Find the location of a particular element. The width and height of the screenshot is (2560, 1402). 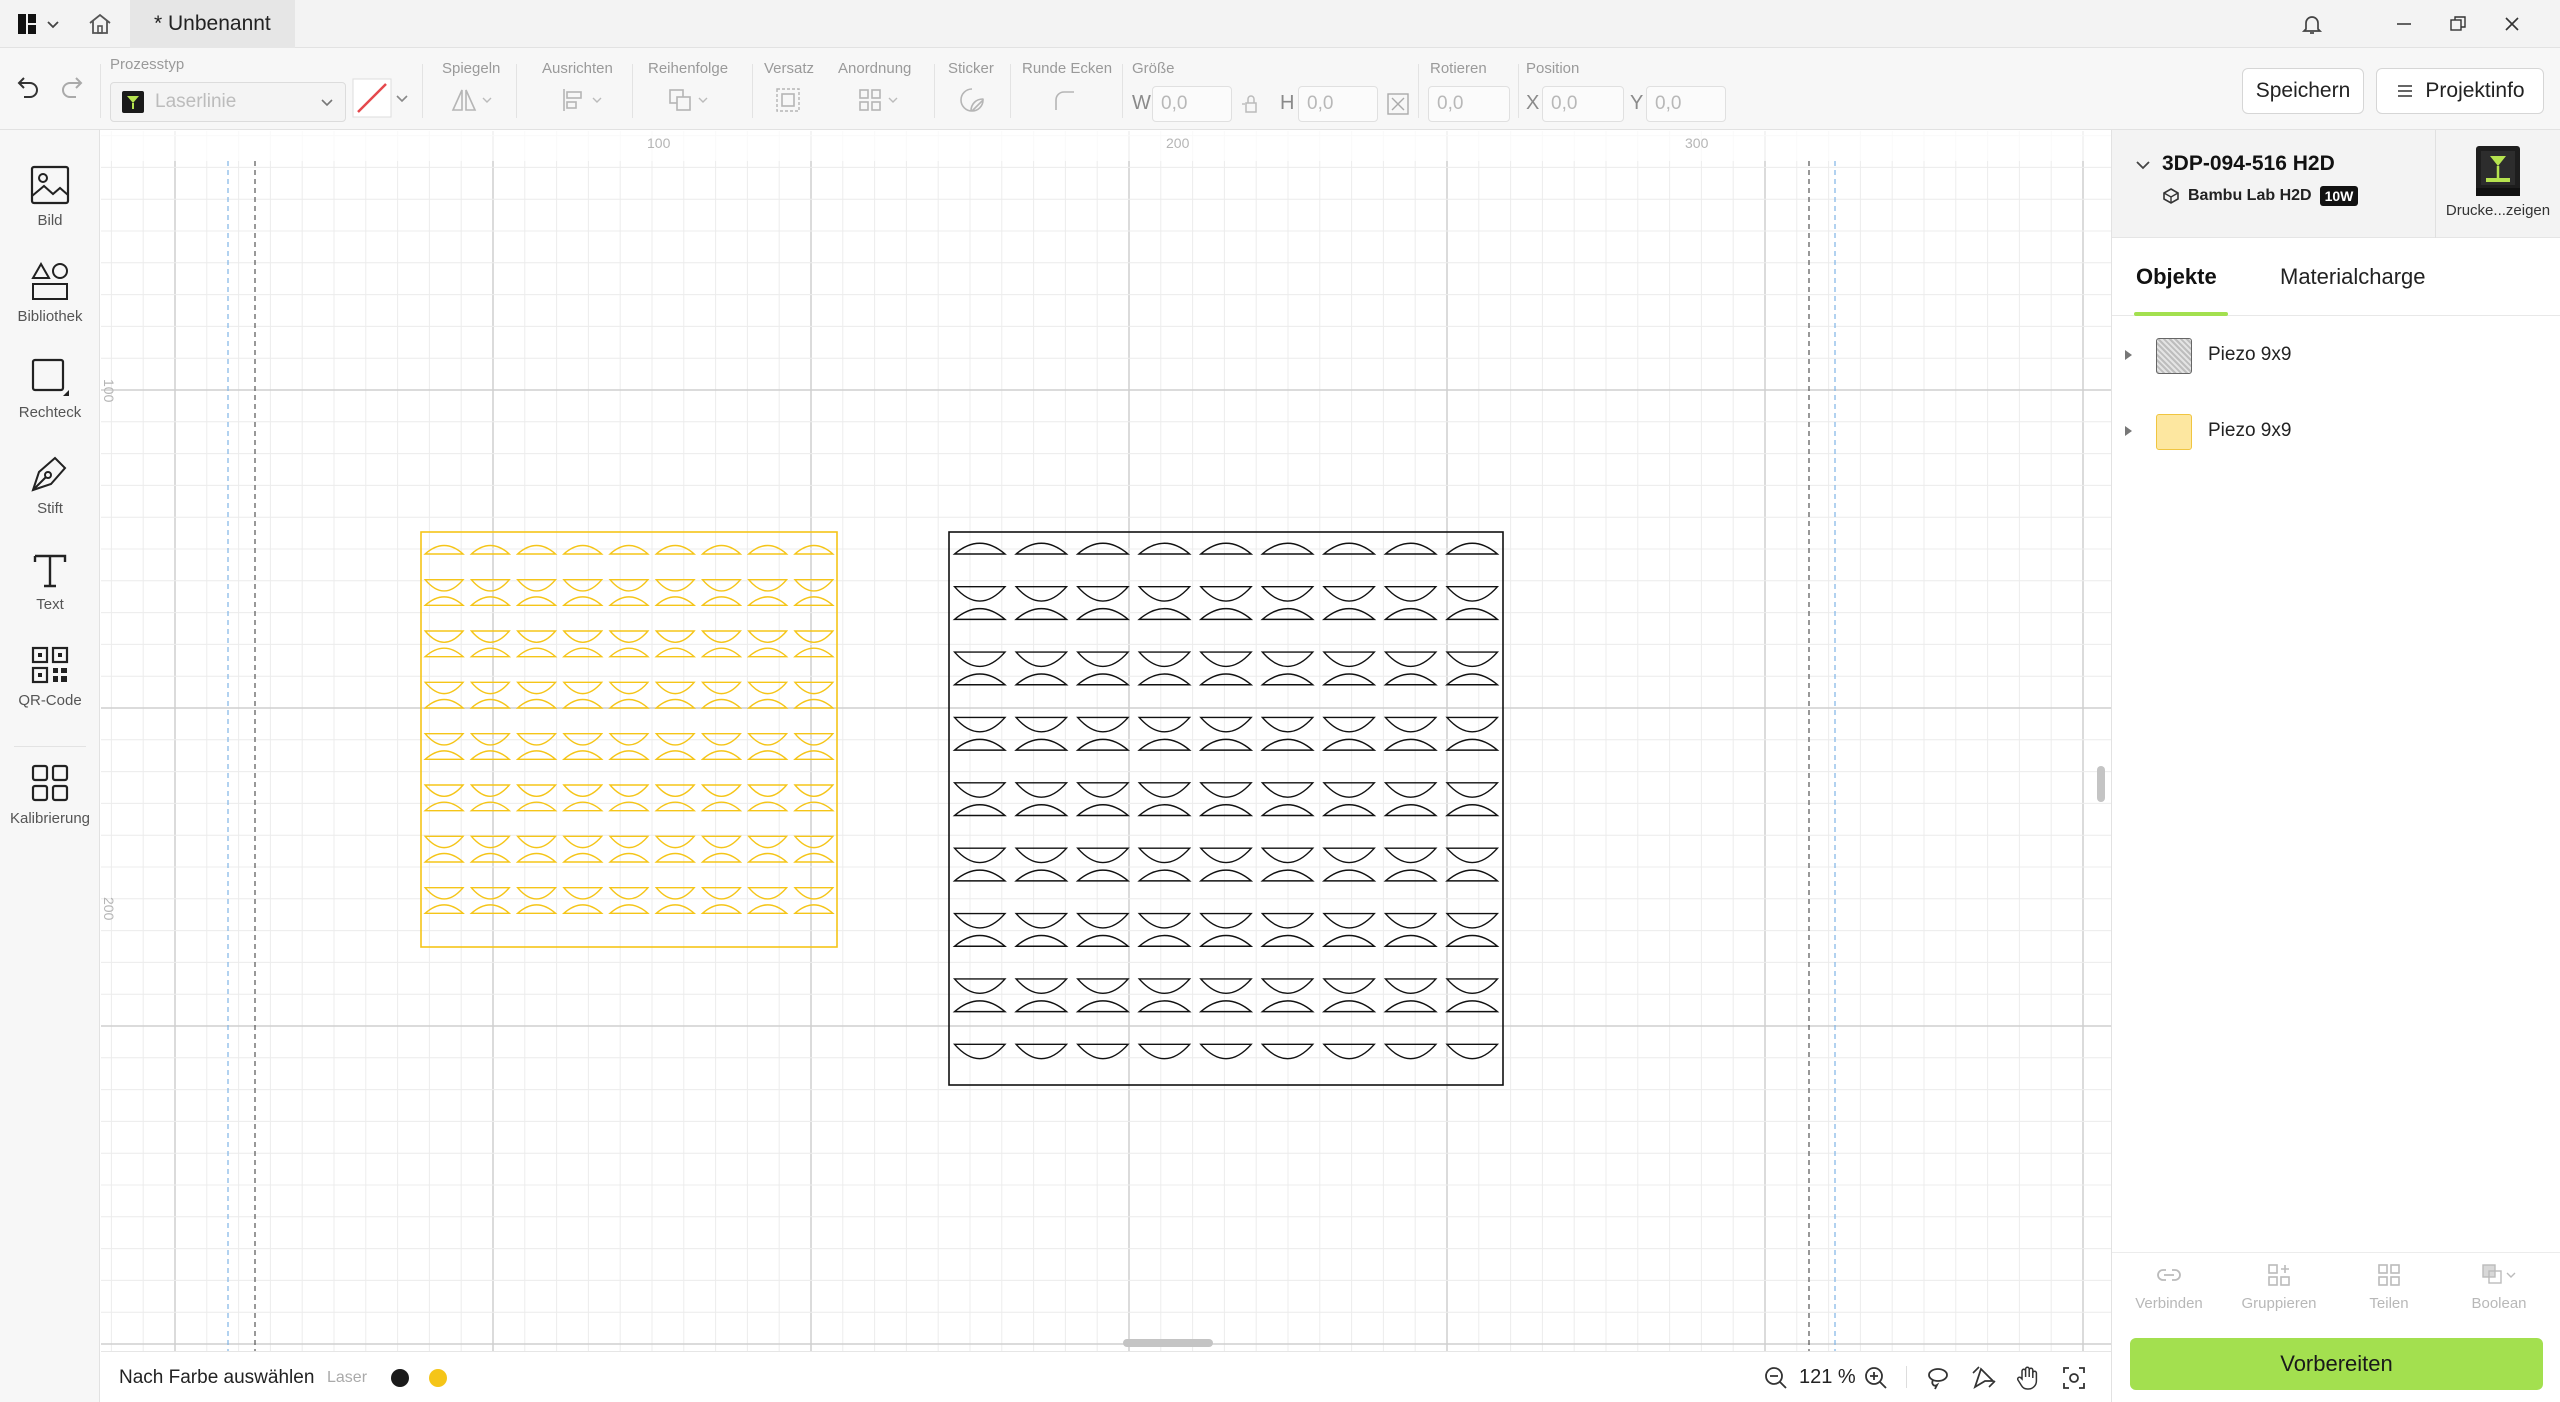

color-swatch-black is located at coordinates (400, 1377).